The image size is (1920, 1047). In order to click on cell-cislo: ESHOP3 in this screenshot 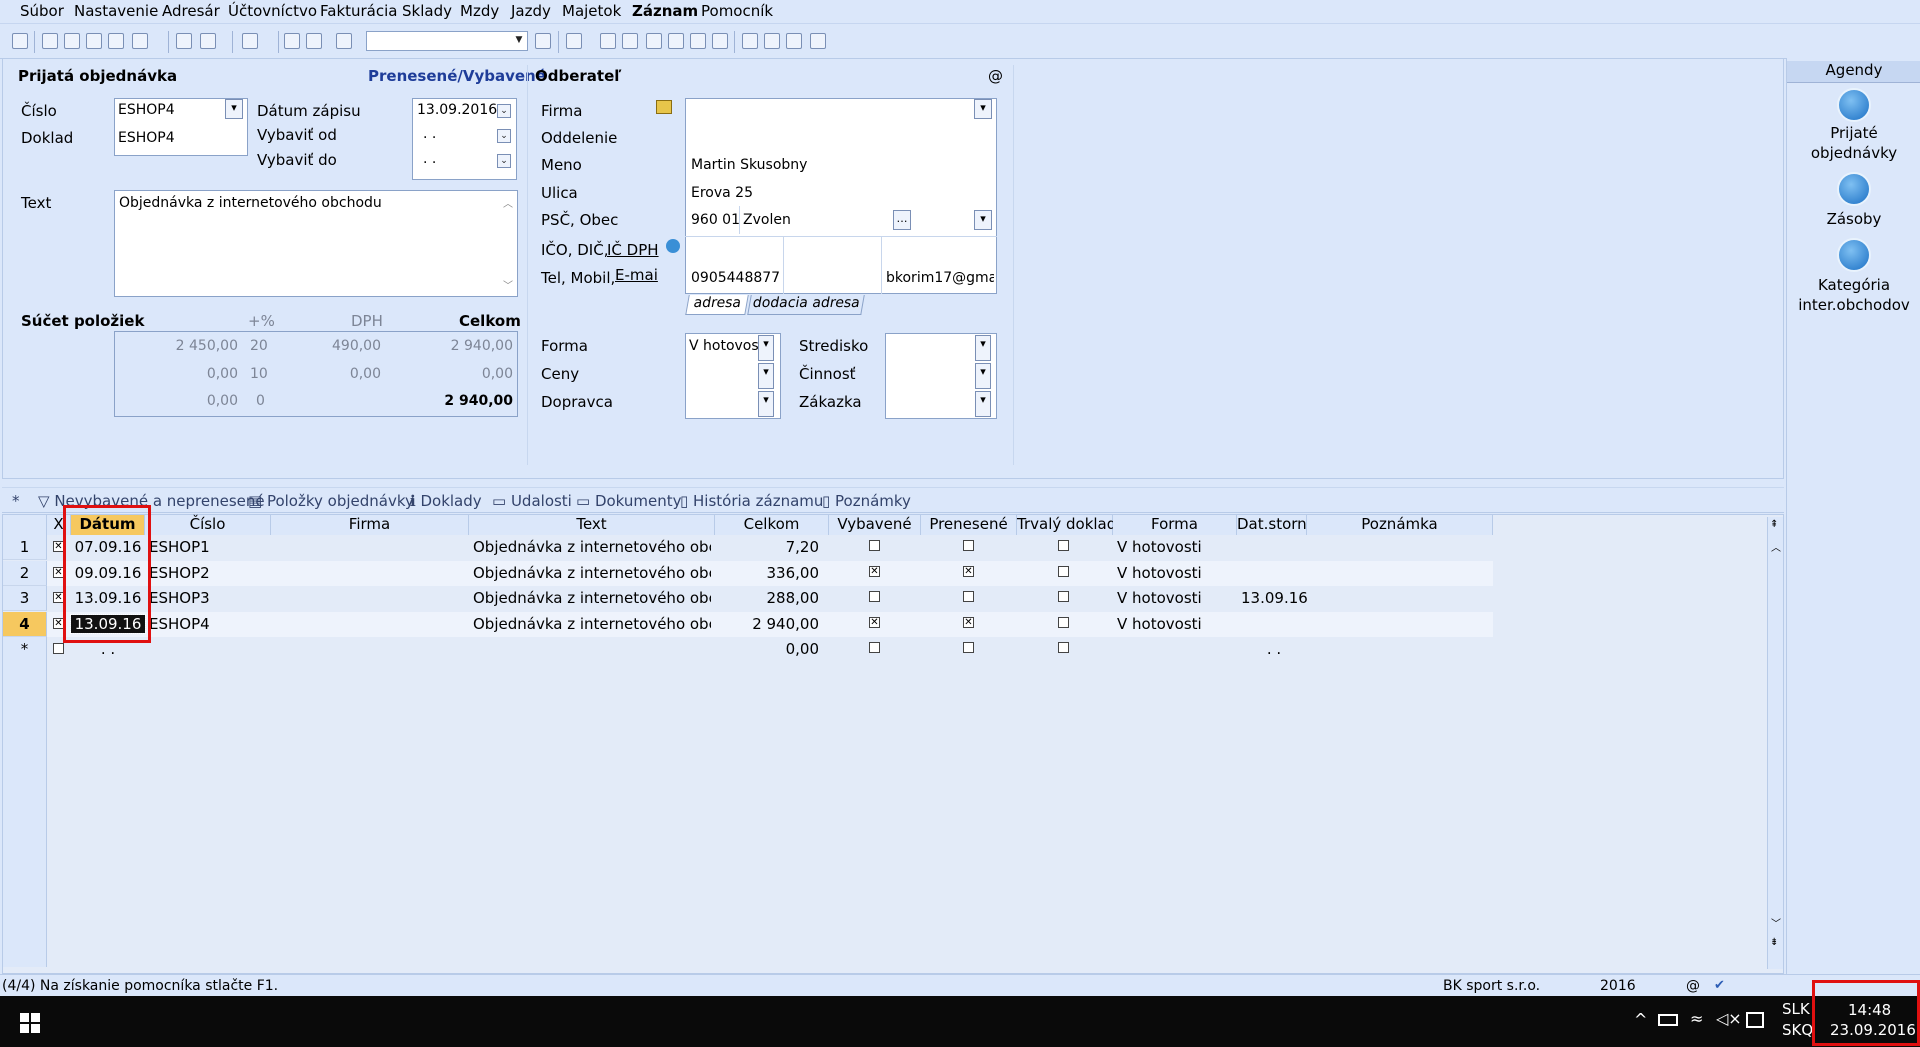, I will do `click(209, 598)`.